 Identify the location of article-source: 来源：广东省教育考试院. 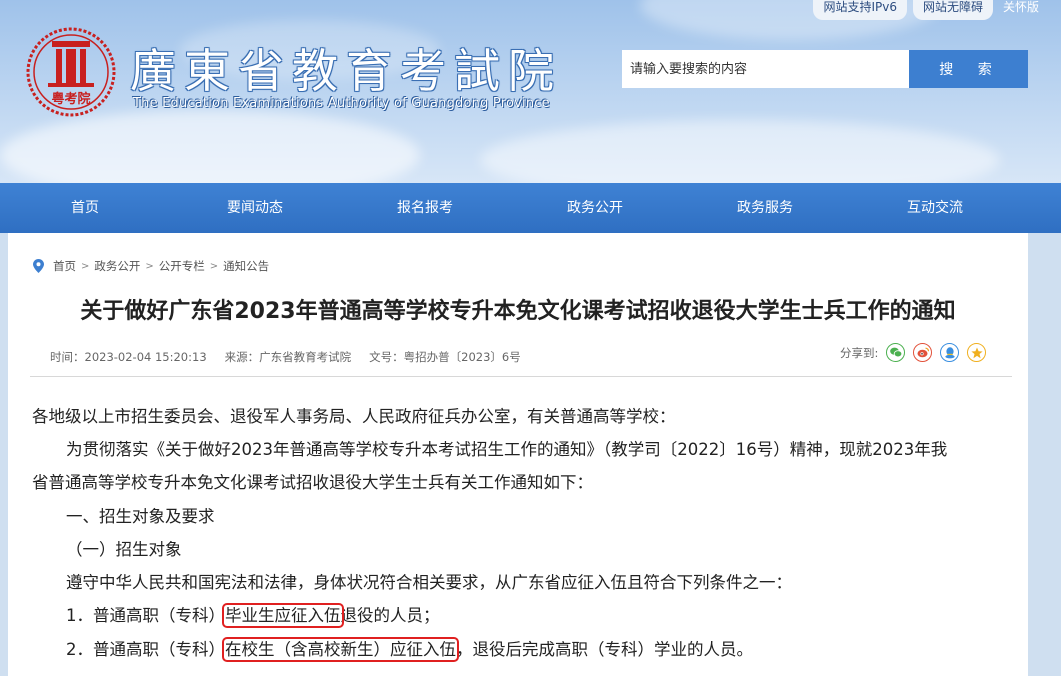
(288, 357).